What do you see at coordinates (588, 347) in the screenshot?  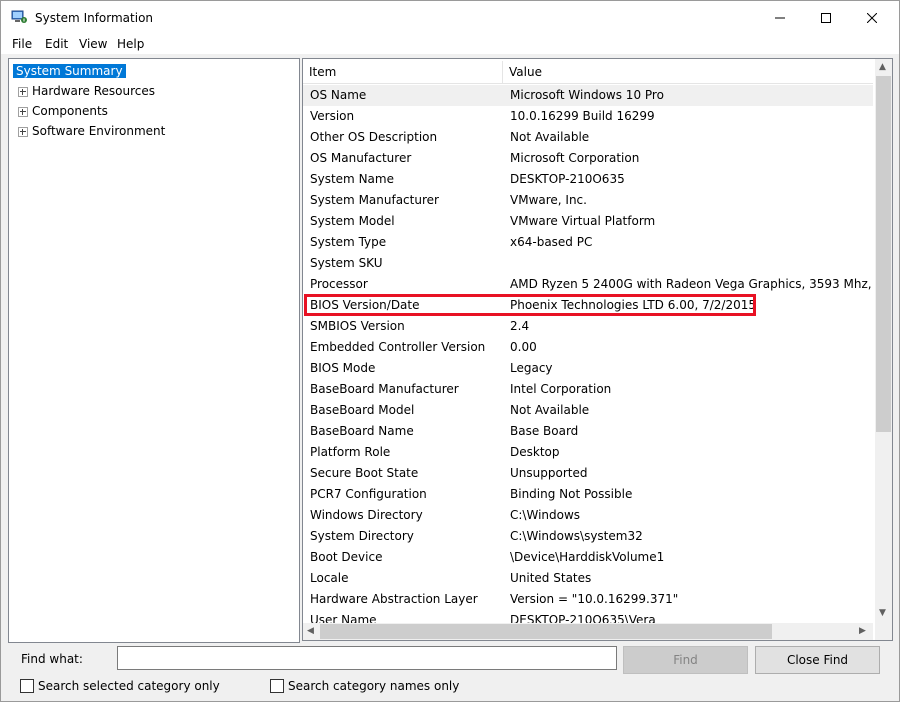 I see `table-row: Embedded Controller Version 0.00` at bounding box center [588, 347].